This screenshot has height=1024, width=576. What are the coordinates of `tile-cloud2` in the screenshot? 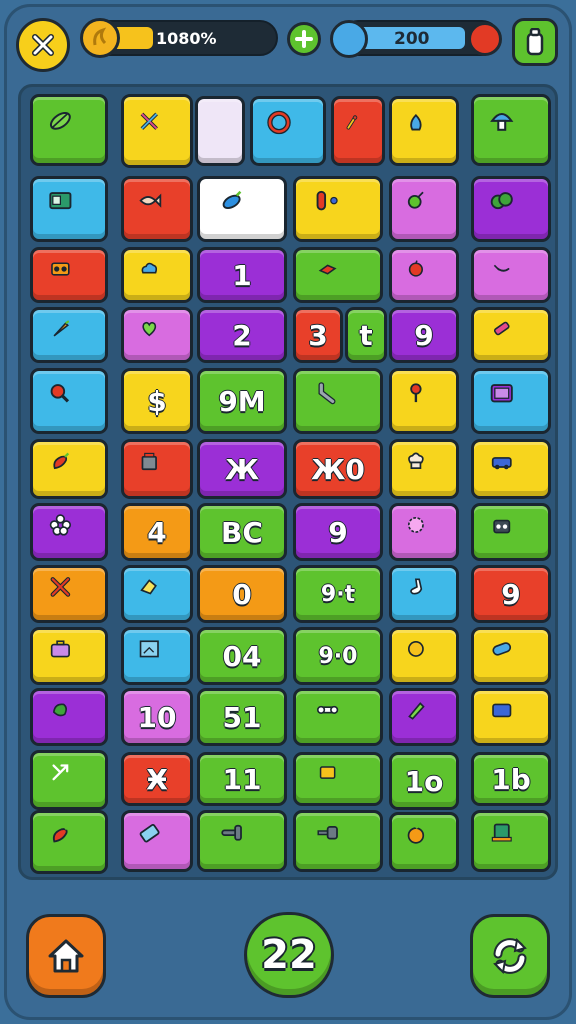 It's located at (424, 532).